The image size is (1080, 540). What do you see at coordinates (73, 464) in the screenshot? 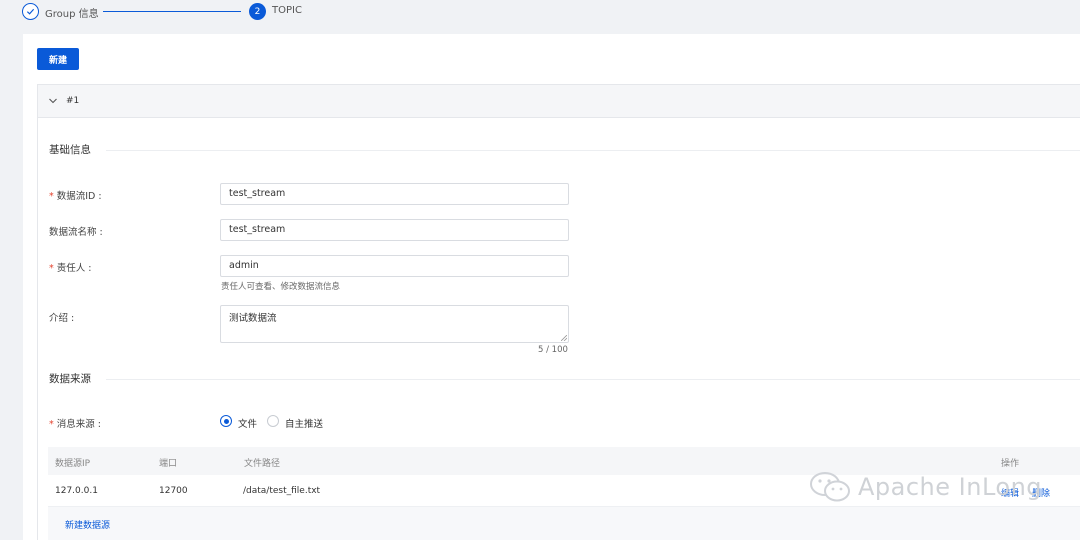
I see `th-ip: 数据源IP` at bounding box center [73, 464].